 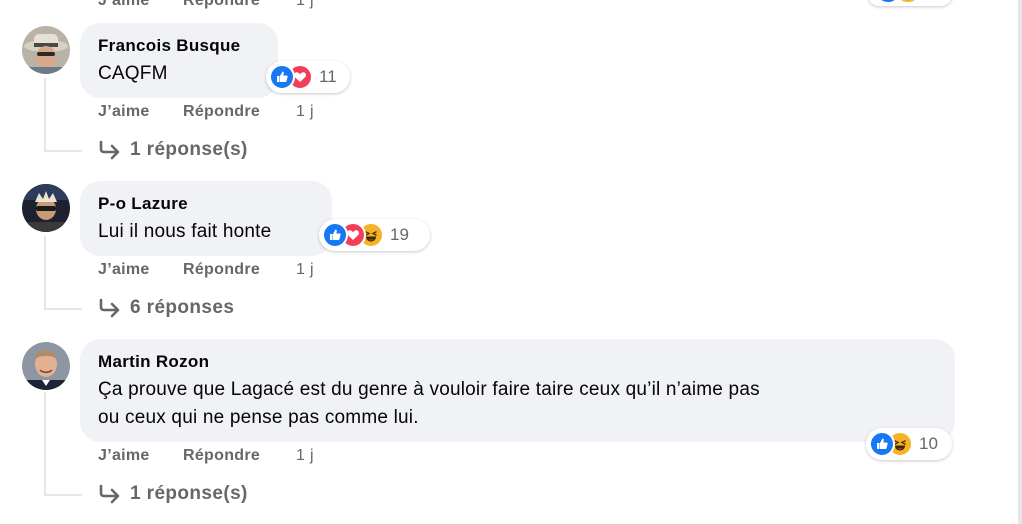 I want to click on reactions-badge: 10, so click(x=909, y=444).